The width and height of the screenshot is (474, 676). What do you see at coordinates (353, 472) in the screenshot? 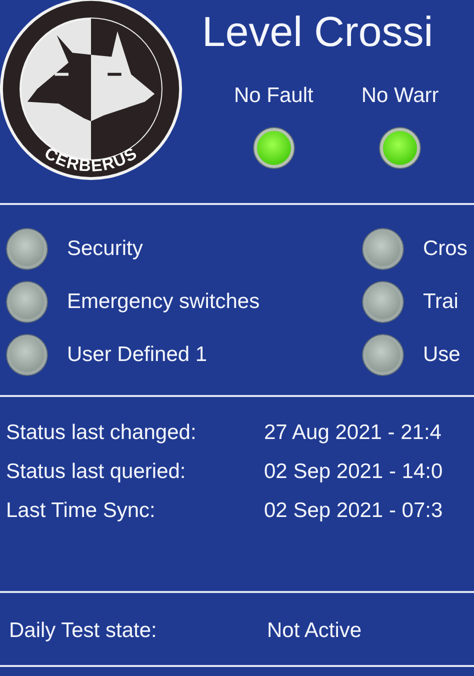
I see `info-value: 02 Sep 2021 - 14:0` at bounding box center [353, 472].